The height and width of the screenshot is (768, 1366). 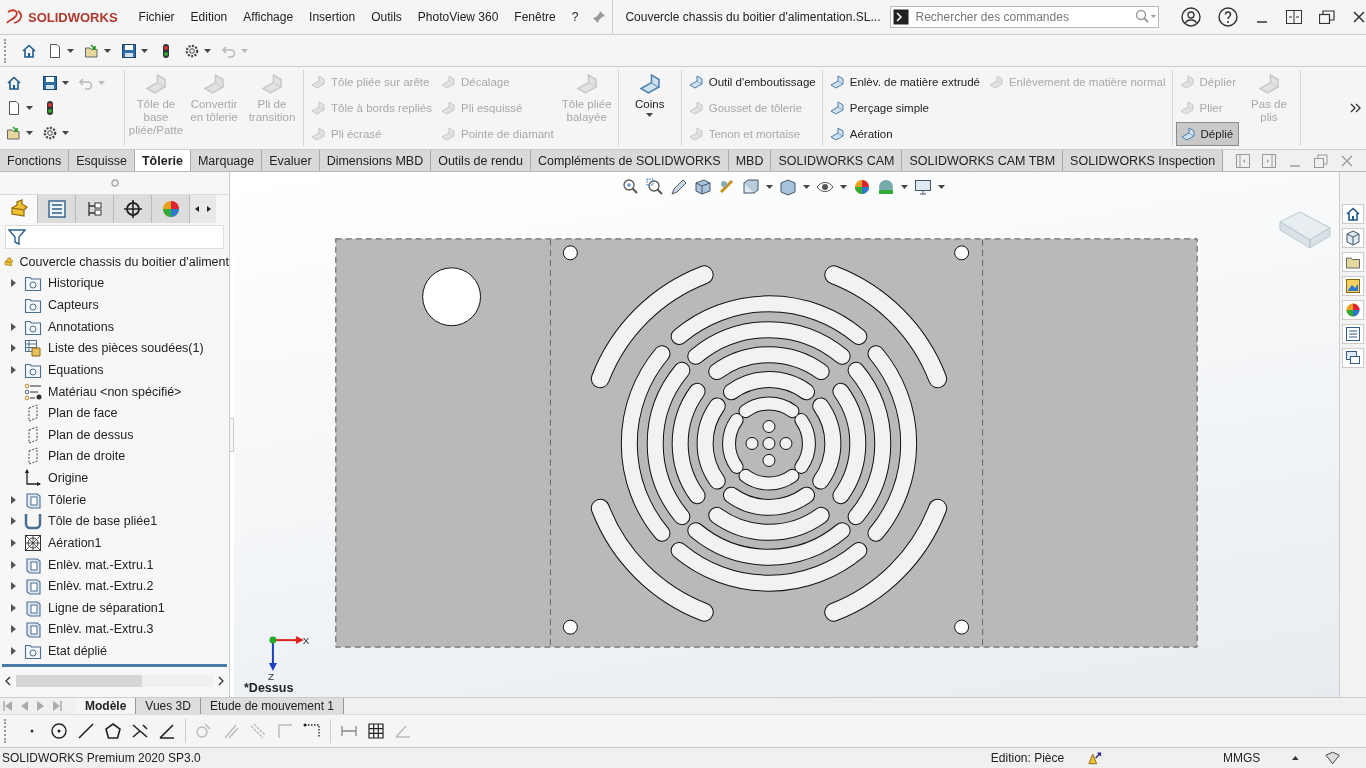 I want to click on ribbon-button: Perçage simple, so click(x=904, y=108).